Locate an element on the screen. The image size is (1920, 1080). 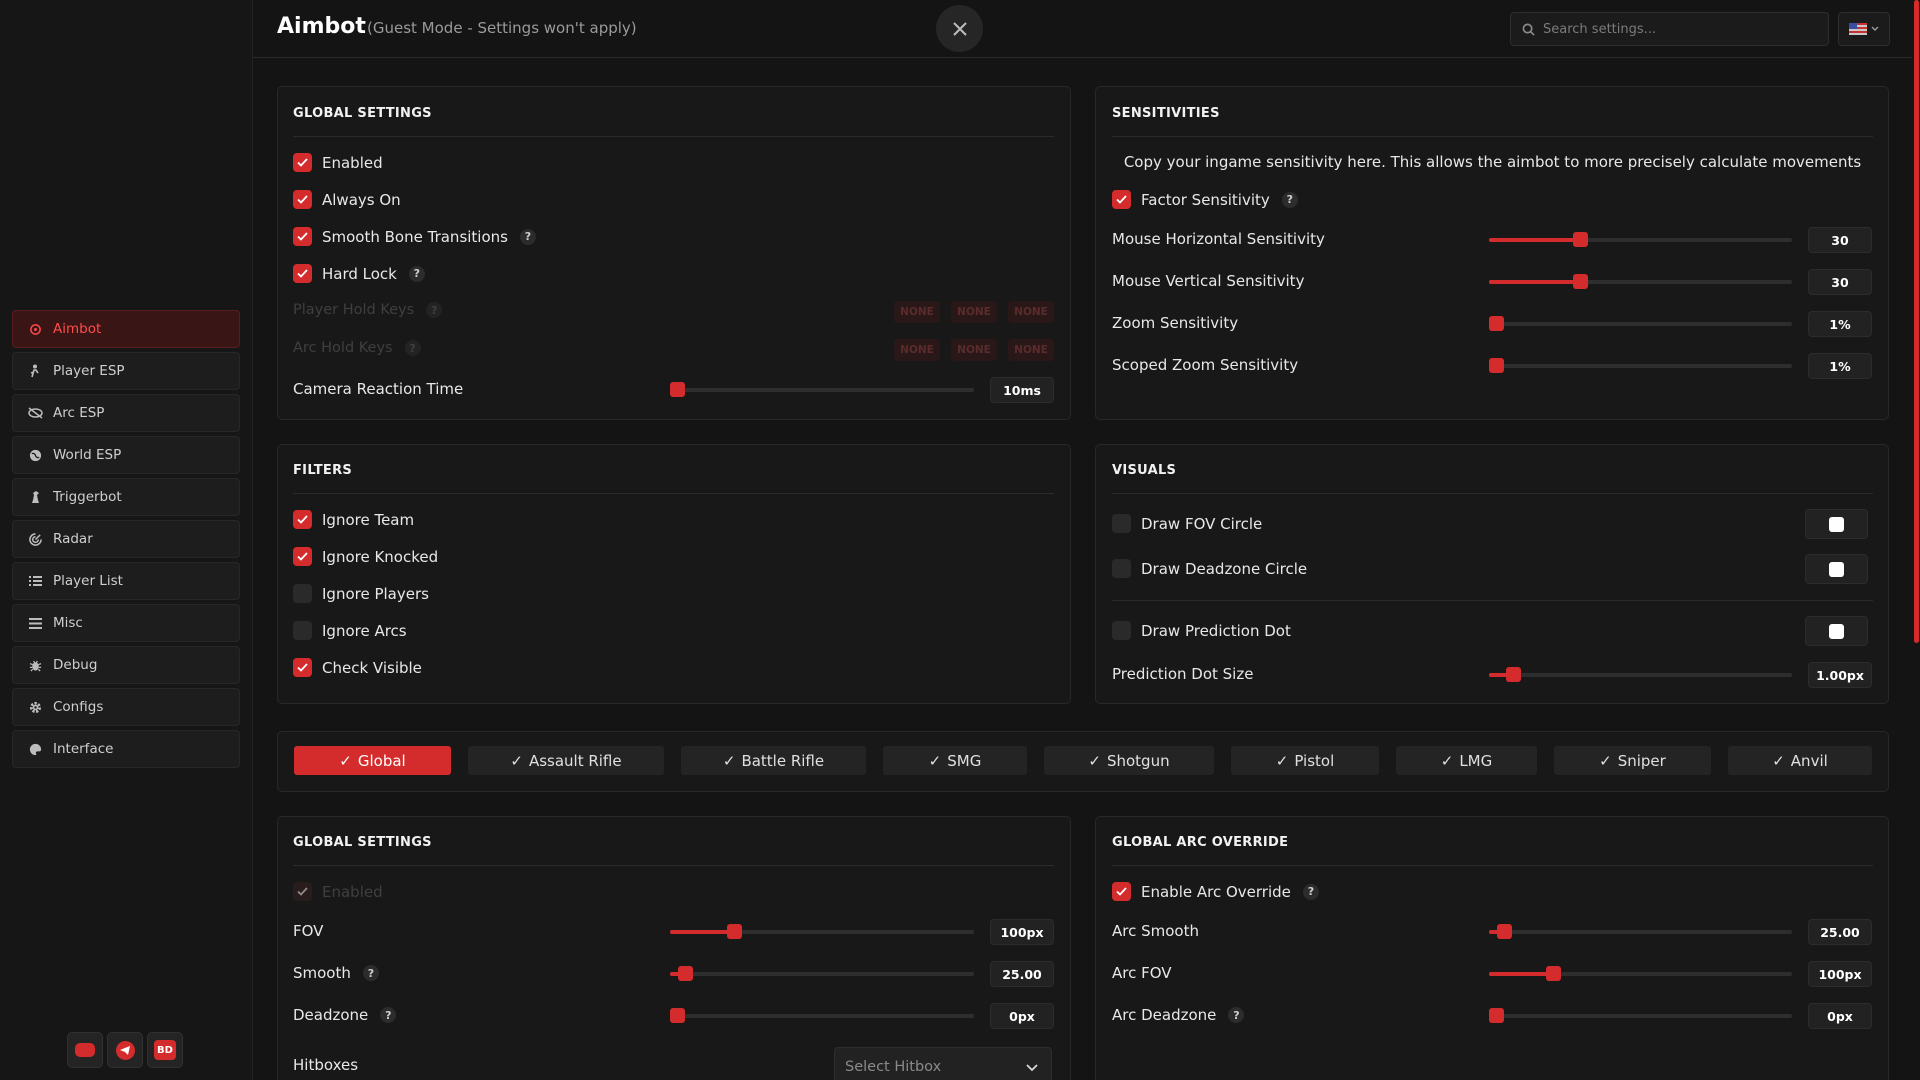
check-mark-icon: ✓ is located at coordinates (516, 760).